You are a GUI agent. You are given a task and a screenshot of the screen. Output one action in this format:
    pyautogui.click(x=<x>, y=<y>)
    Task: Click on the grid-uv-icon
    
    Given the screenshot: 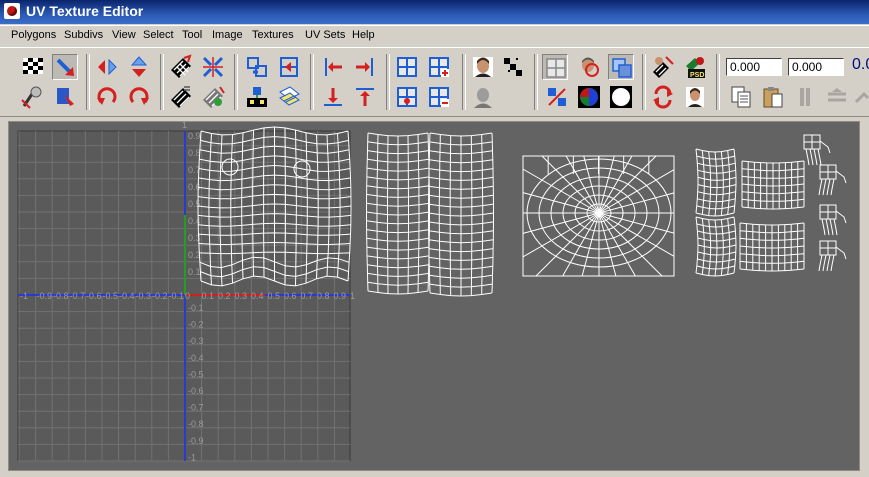 What is the action you would take?
    pyautogui.click(x=289, y=97)
    